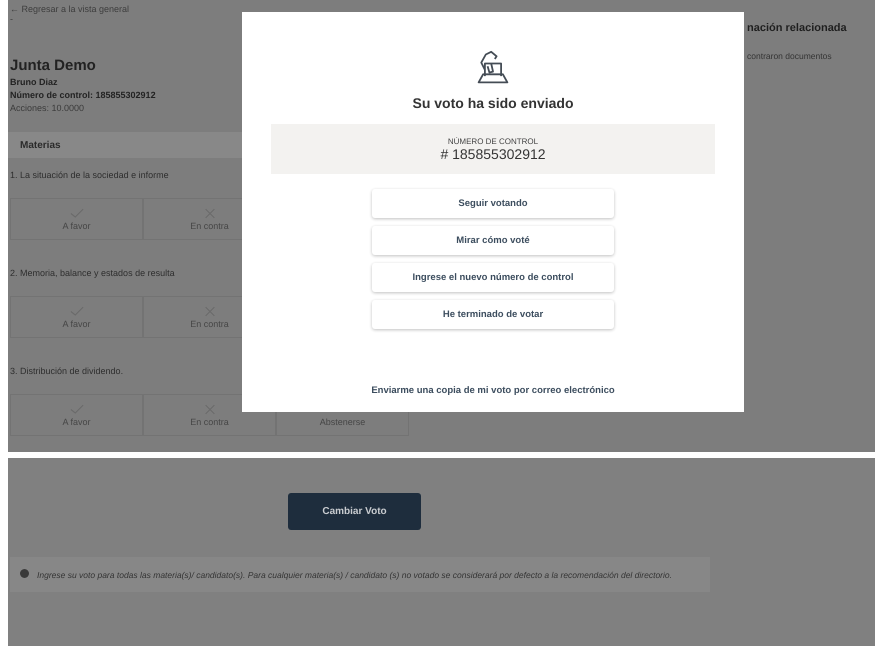 This screenshot has width=875, height=646. Describe the element at coordinates (493, 154) in the screenshot. I see `control-number-value: # 185855302912` at that location.